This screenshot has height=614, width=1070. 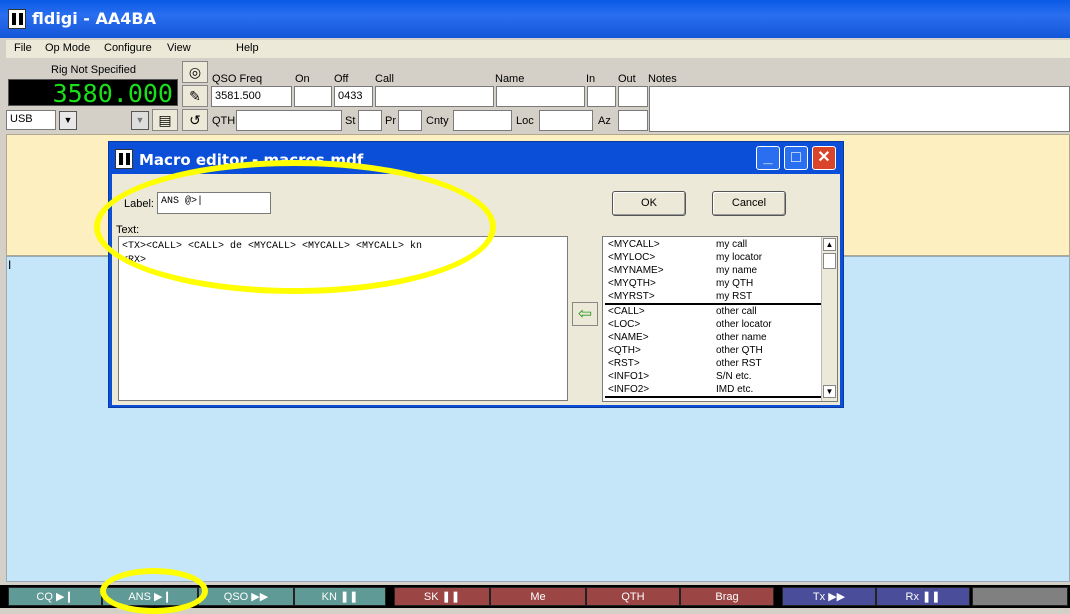 I want to click on tag-key: <CALL>, so click(x=626, y=311).